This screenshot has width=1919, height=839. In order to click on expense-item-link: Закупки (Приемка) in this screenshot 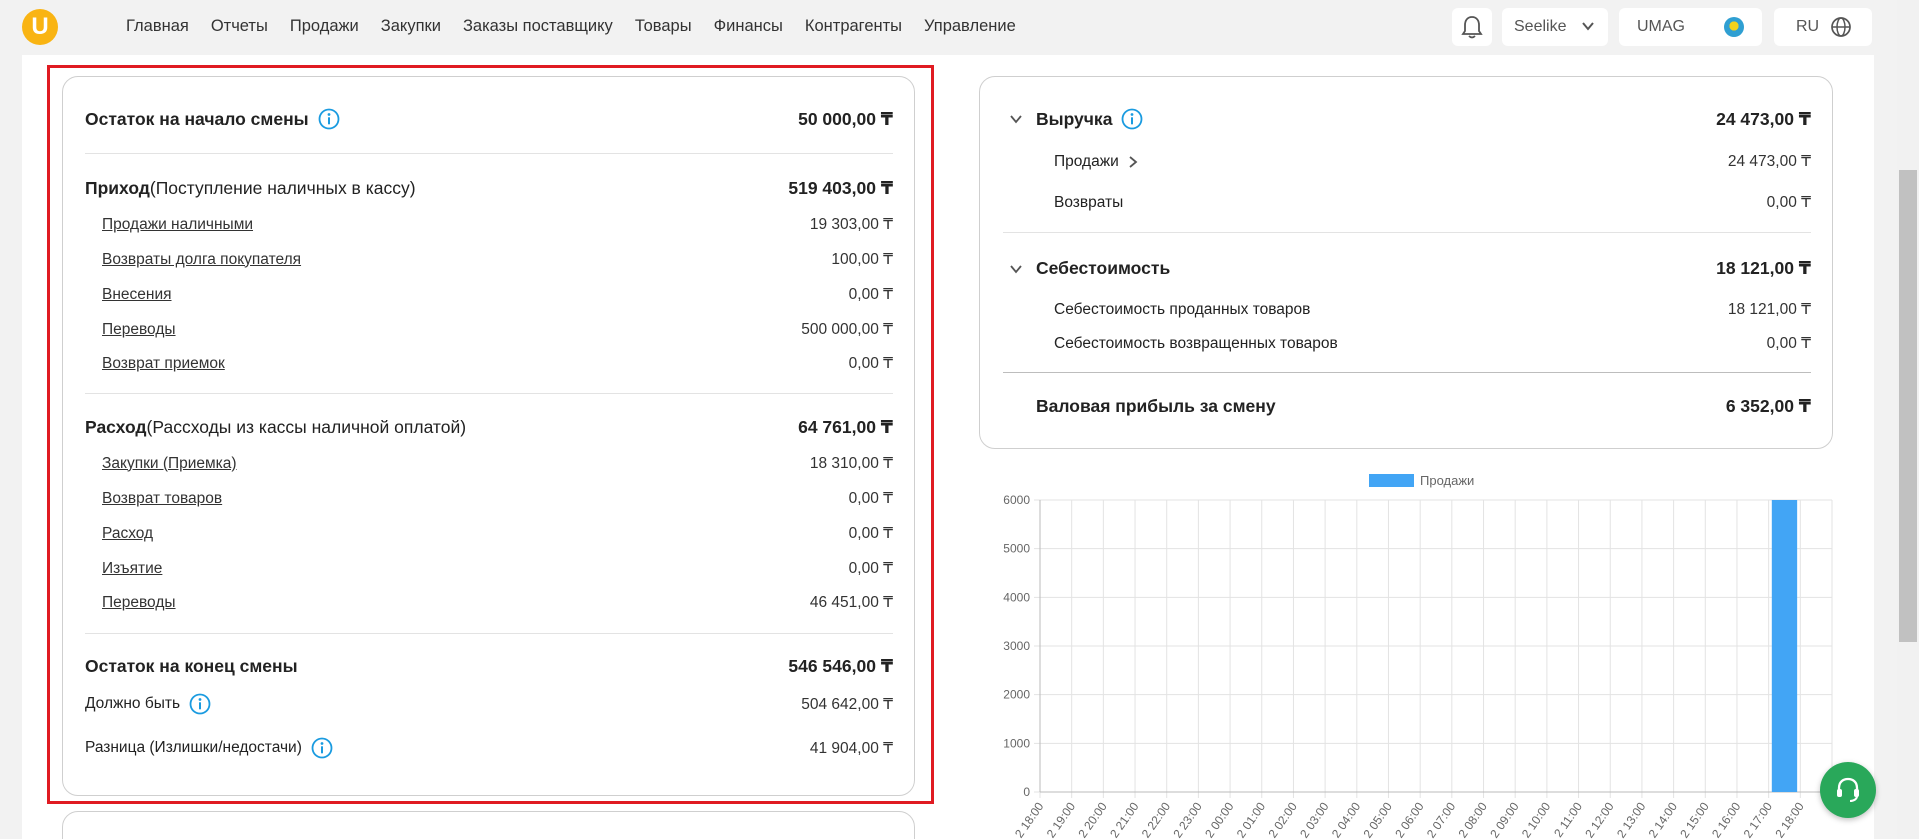, I will do `click(169, 464)`.